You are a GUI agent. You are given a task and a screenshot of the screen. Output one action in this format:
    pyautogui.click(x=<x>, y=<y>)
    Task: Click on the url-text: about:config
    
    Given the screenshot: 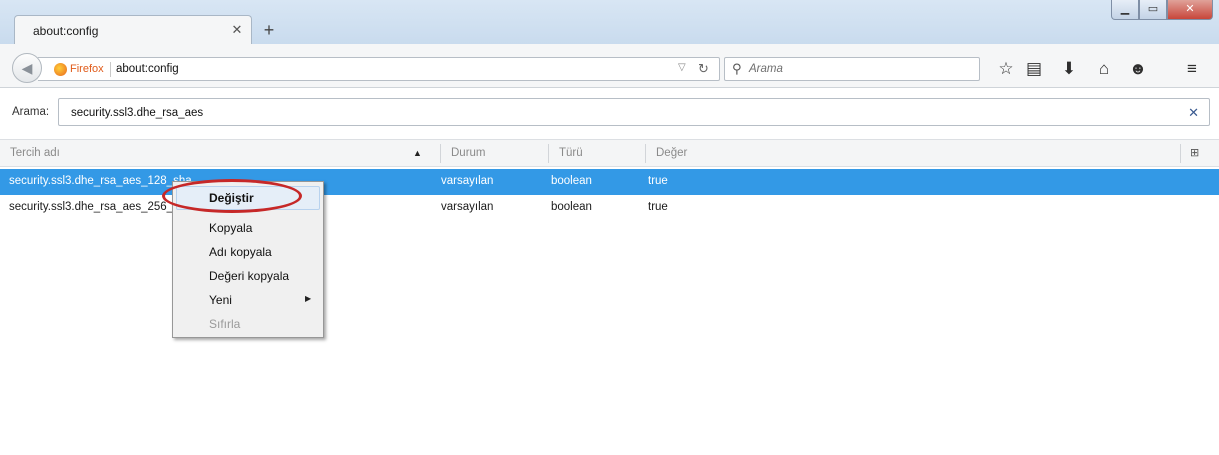 What is the action you would take?
    pyautogui.click(x=147, y=69)
    